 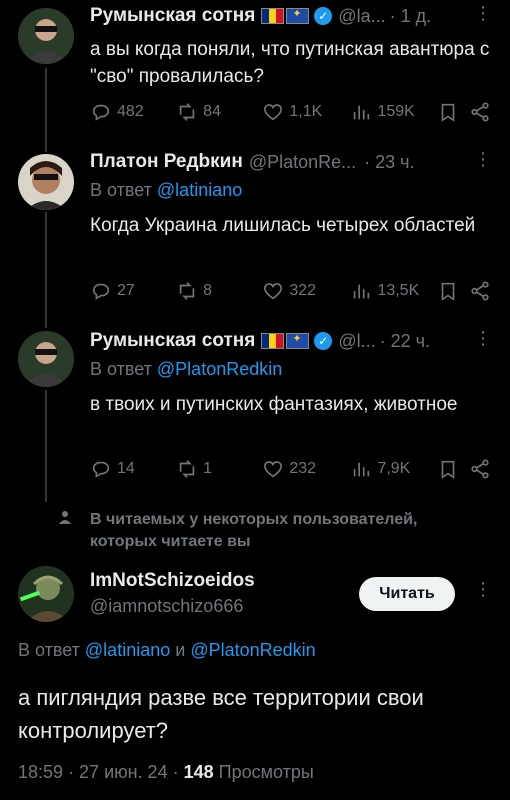 What do you see at coordinates (389, 162) in the screenshot?
I see `timestamp: · 23 ч.` at bounding box center [389, 162].